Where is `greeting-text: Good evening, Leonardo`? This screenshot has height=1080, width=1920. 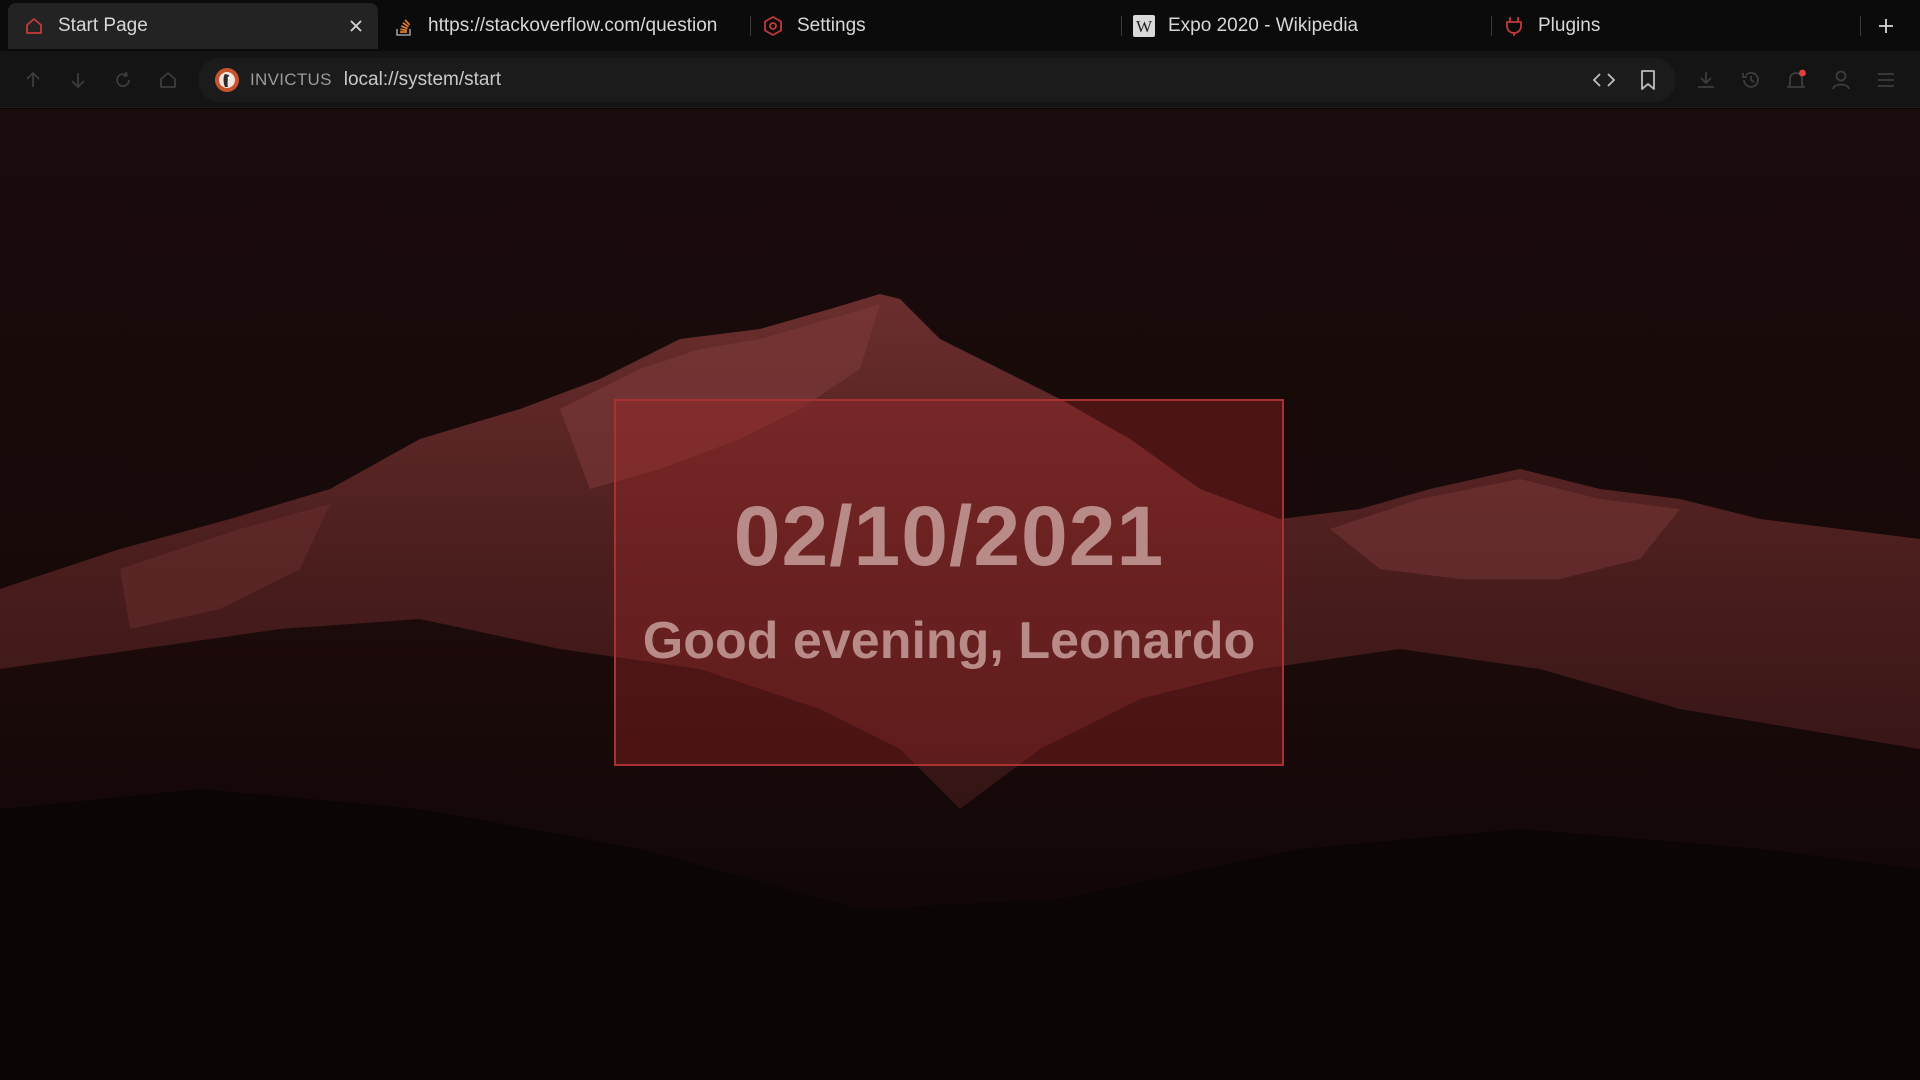 greeting-text: Good evening, Leonardo is located at coordinates (949, 641).